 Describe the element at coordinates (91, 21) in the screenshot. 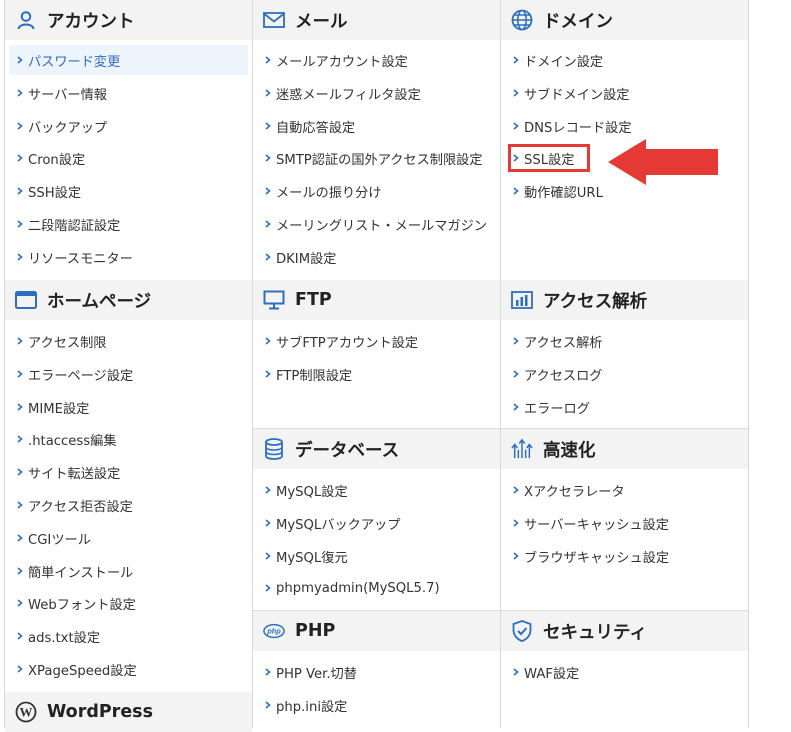

I see `section-title: アカウント` at that location.